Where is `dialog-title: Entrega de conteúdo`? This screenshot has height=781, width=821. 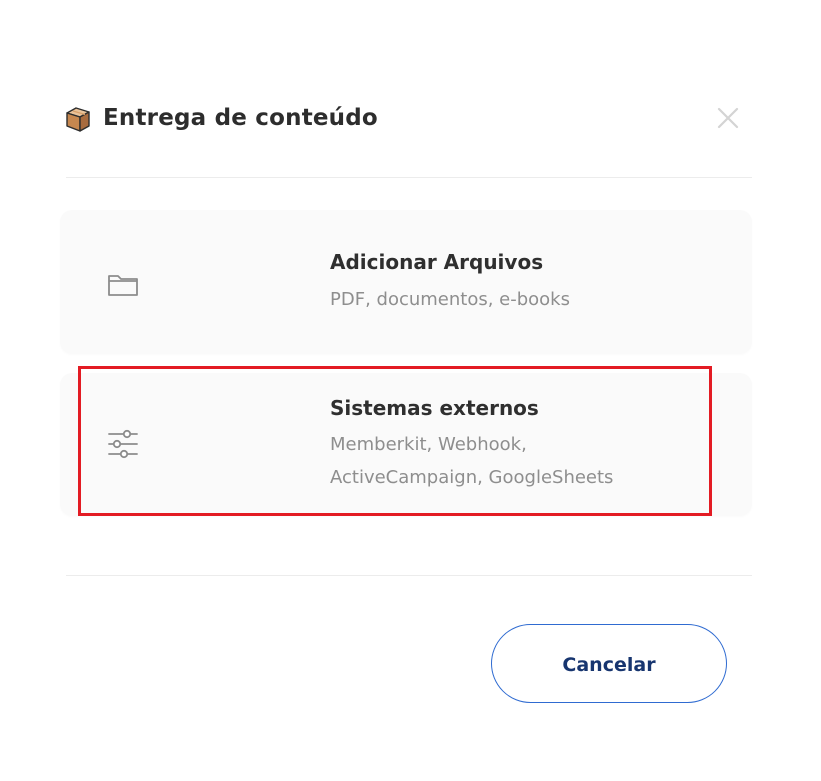 dialog-title: Entrega de conteúdo is located at coordinates (240, 118).